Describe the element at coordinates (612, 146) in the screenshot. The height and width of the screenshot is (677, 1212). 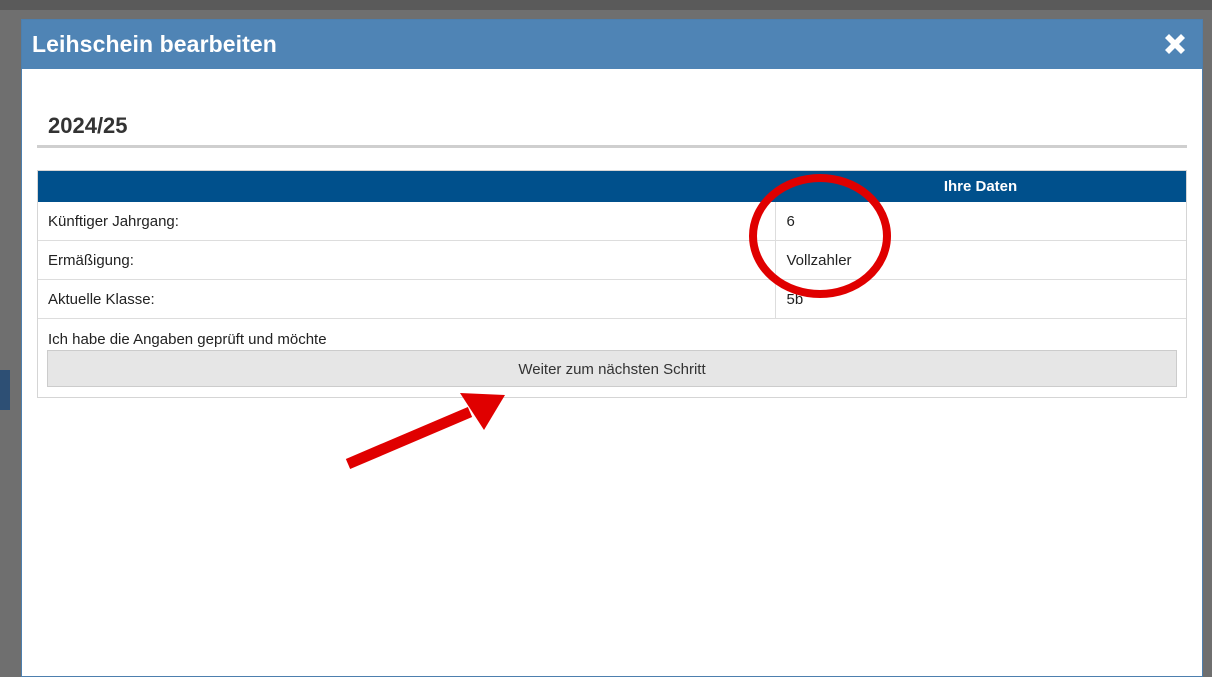
I see `heading-divider` at that location.